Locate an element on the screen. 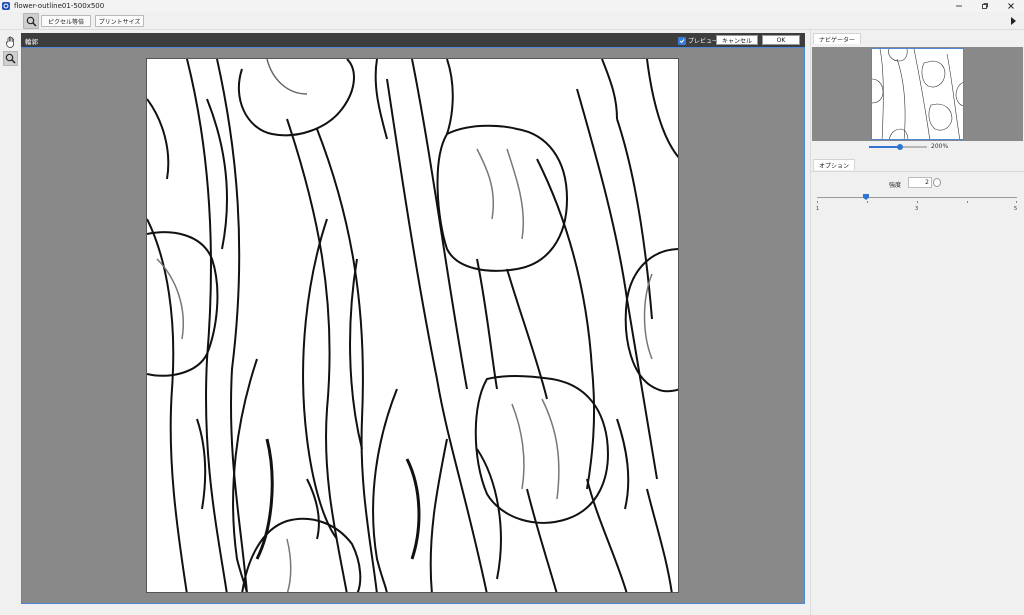 The width and height of the screenshot is (1024, 615). close-icon is located at coordinates (1011, 6).